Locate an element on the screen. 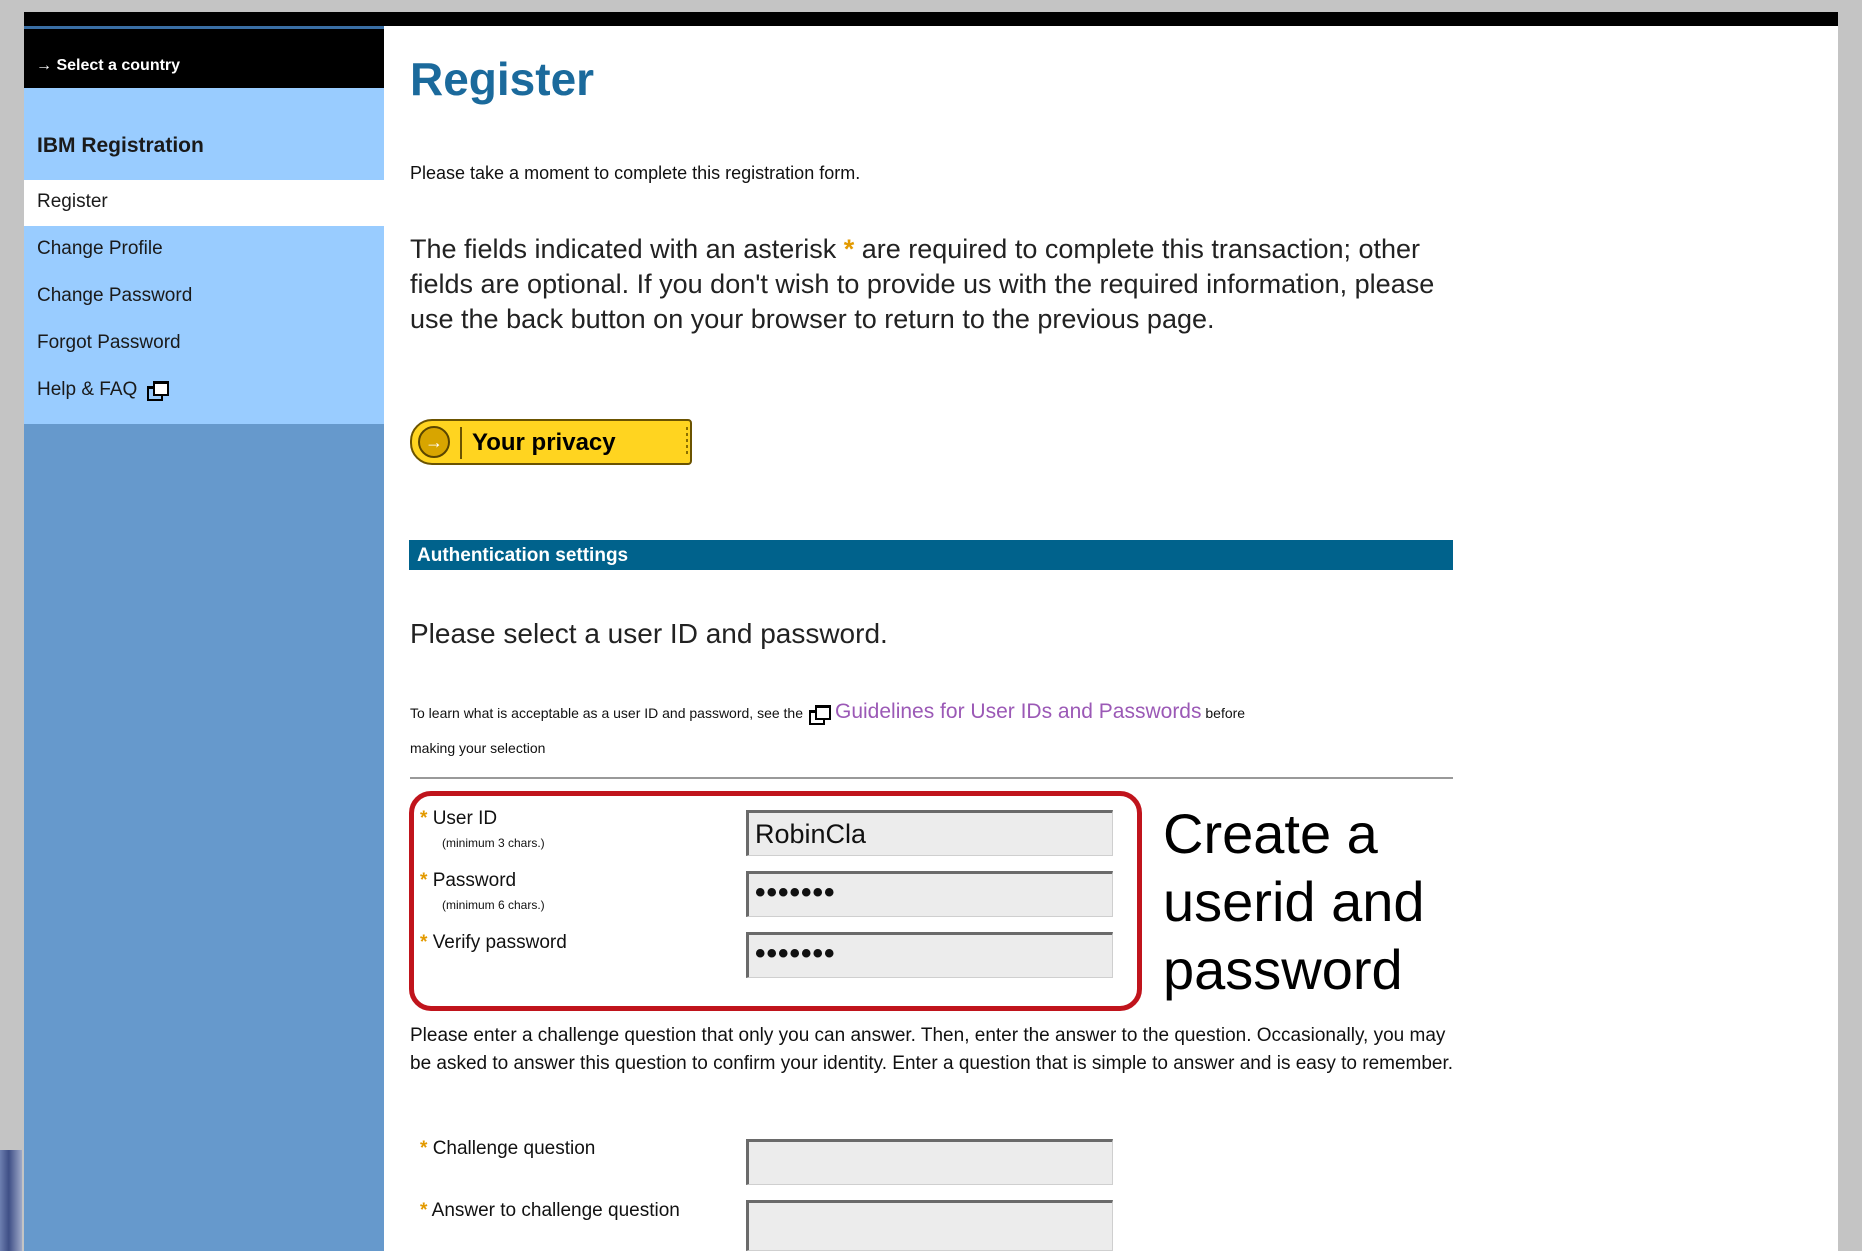 This screenshot has width=1862, height=1251. verify-password-label-text: Verify password is located at coordinates (499, 942).